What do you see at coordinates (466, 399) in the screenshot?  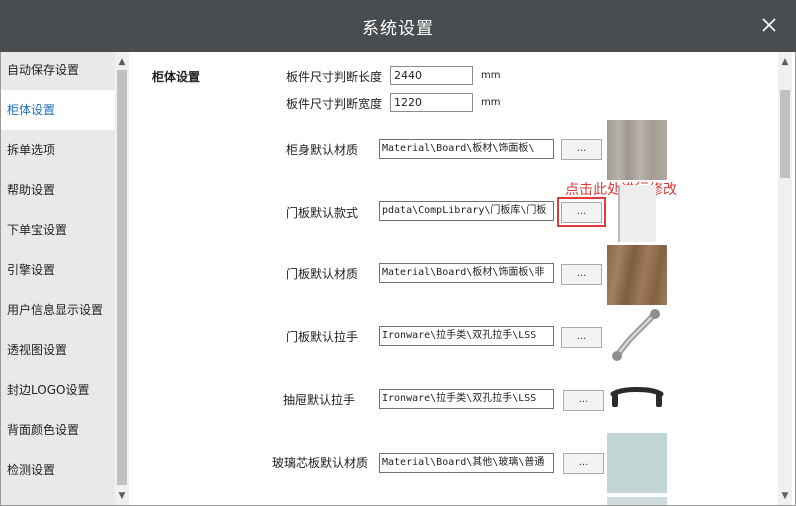 I see `drawer-handle-input: Ironware\拉手类\双孔拉手\LSS` at bounding box center [466, 399].